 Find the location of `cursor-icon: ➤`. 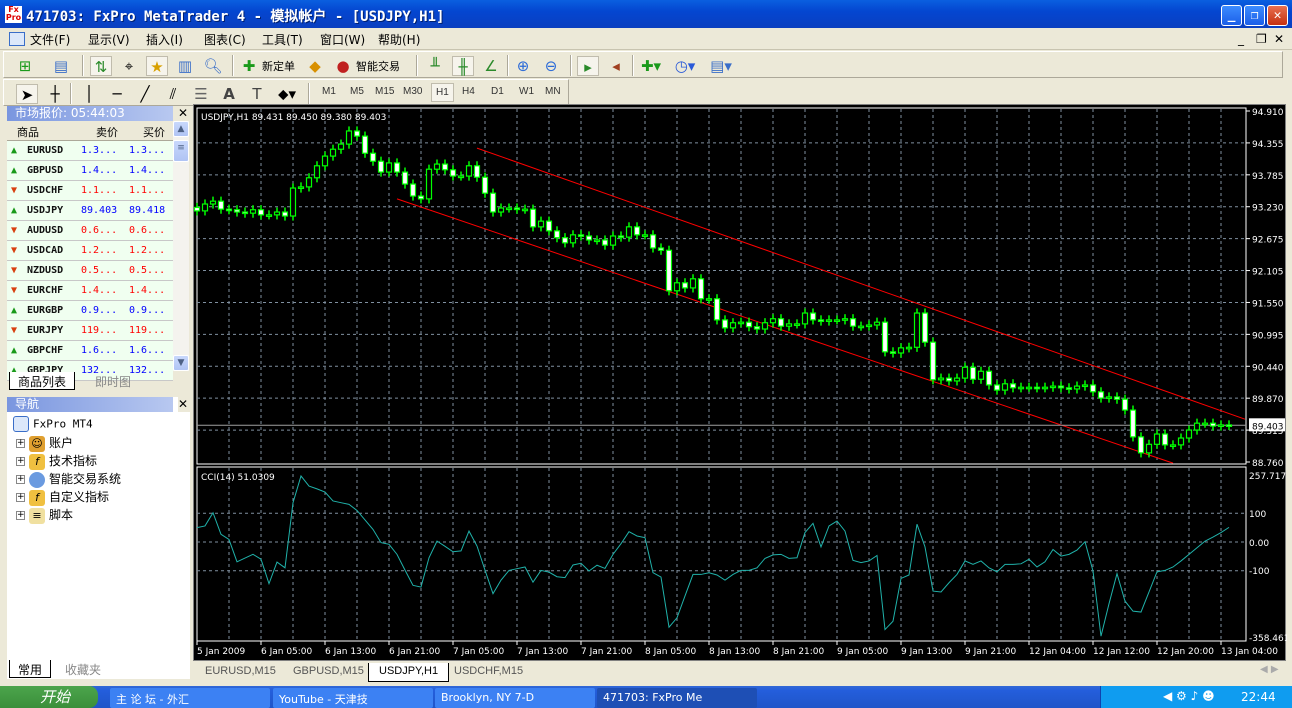

cursor-icon: ➤ is located at coordinates (27, 94).